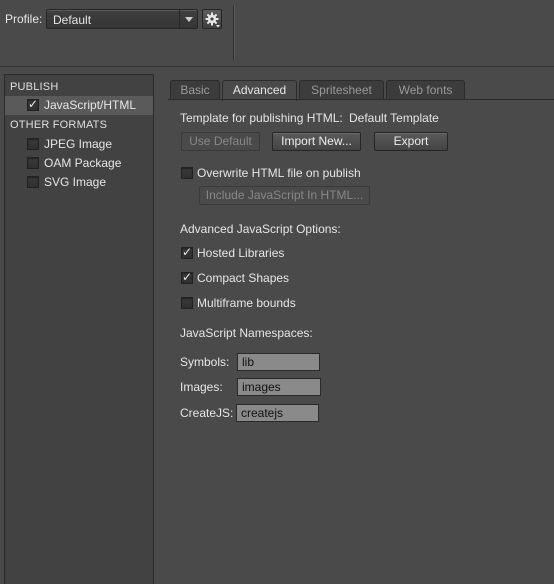 Image resolution: width=554 pixels, height=584 pixels. Describe the element at coordinates (187, 252) in the screenshot. I see `hosted-libraries-checkbox` at that location.